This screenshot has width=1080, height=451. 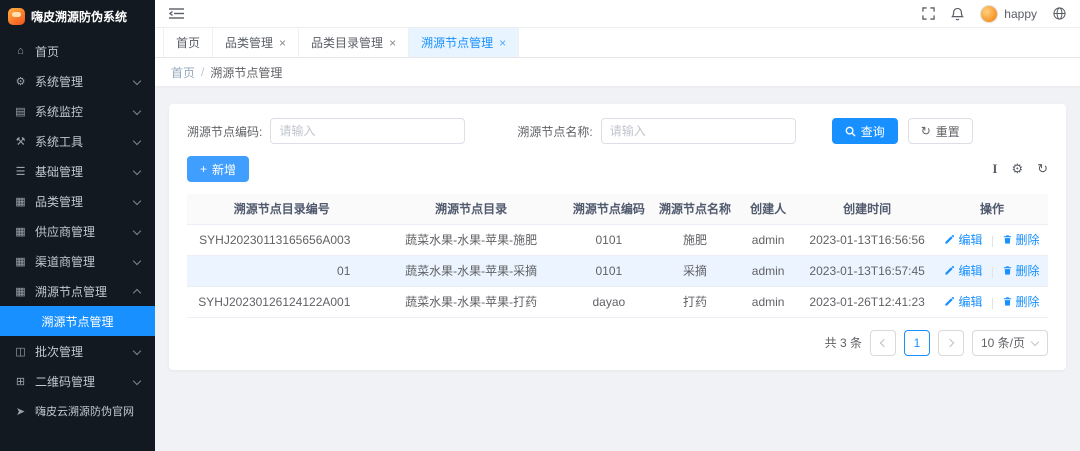 What do you see at coordinates (65, 381) in the screenshot?
I see `sidebar-item-label: 二维码管理` at bounding box center [65, 381].